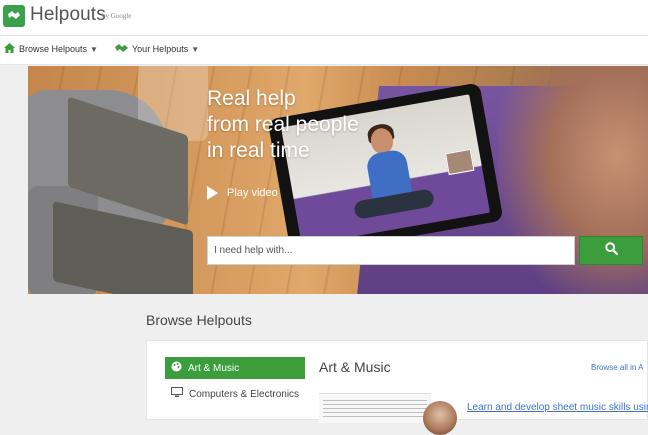  Describe the element at coordinates (244, 394) in the screenshot. I see `category-label: Computers & Electronics` at that location.